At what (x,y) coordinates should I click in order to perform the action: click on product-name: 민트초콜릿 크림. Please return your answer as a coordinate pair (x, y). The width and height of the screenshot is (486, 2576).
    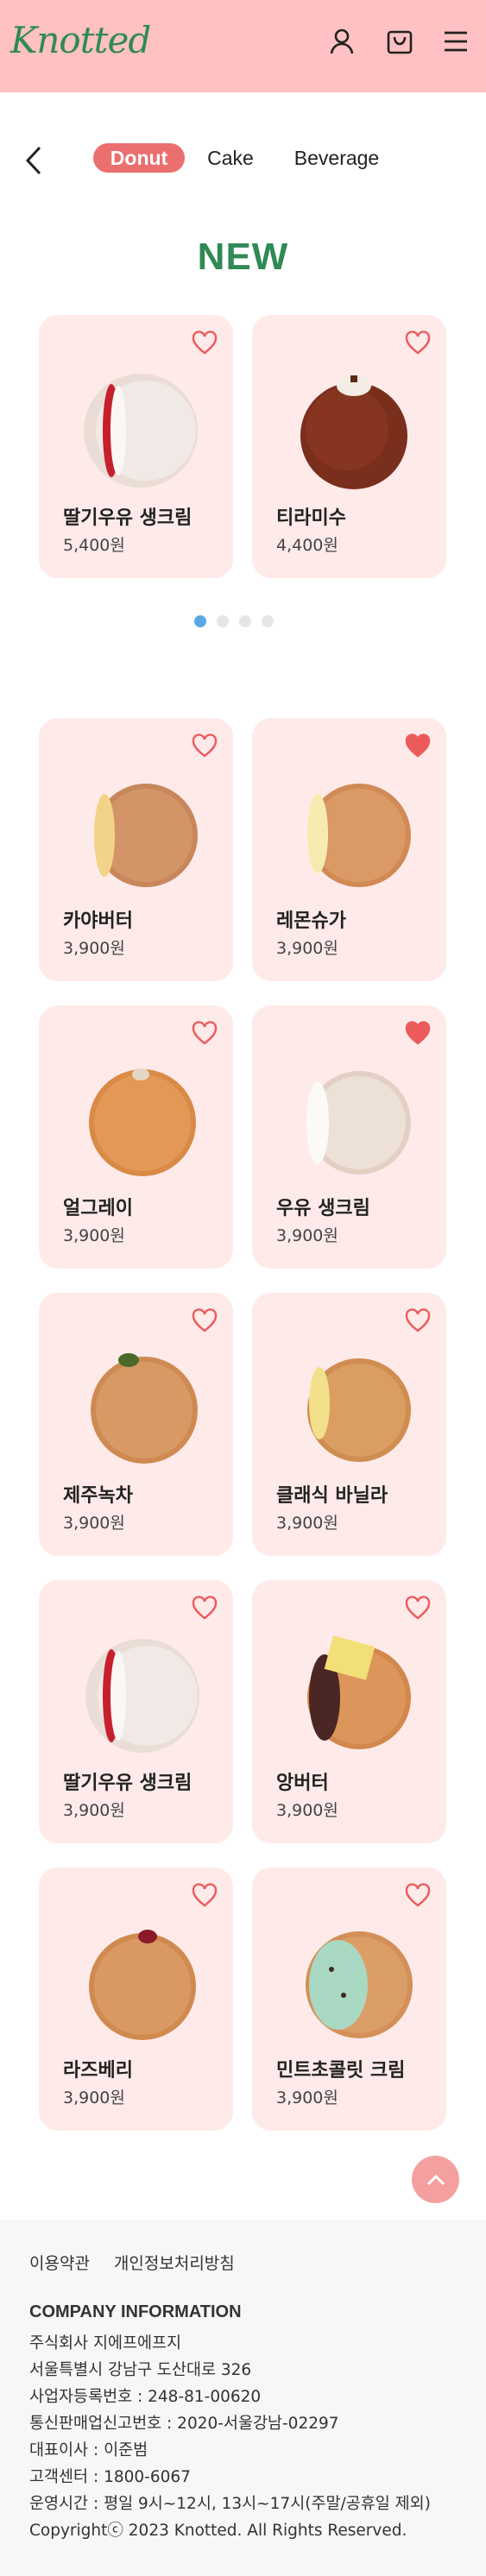
    Looking at the image, I should click on (341, 2071).